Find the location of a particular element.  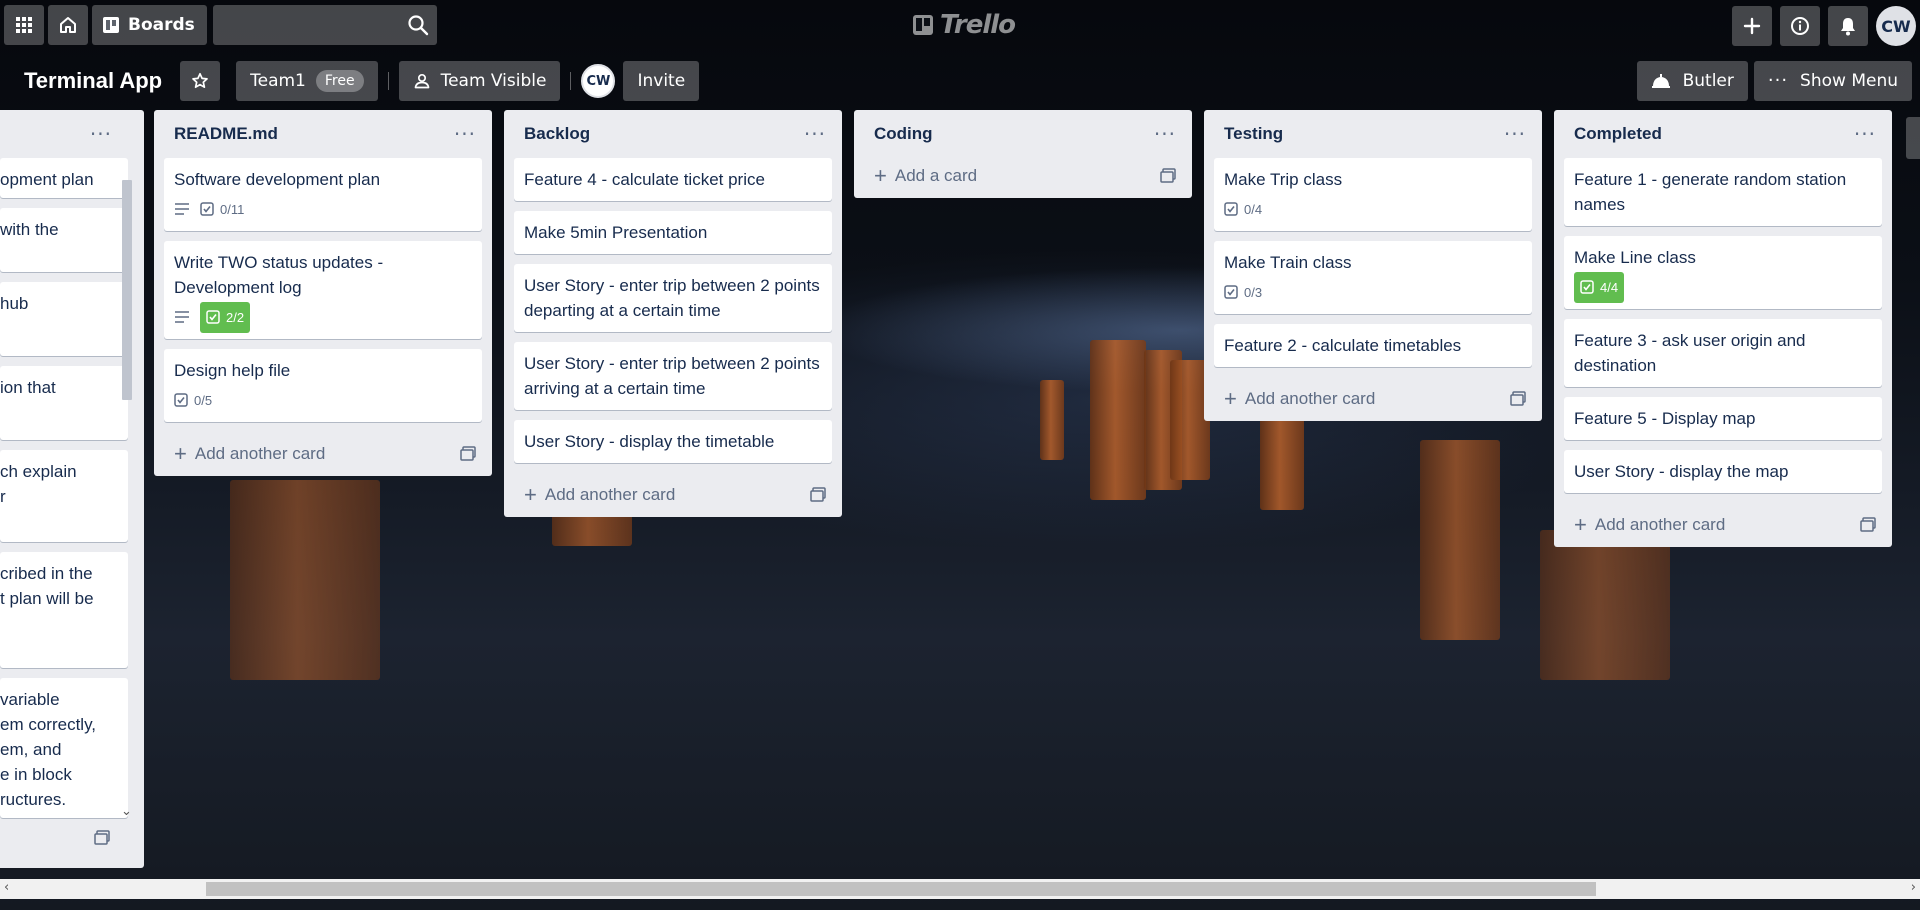

create-button is located at coordinates (1752, 26).